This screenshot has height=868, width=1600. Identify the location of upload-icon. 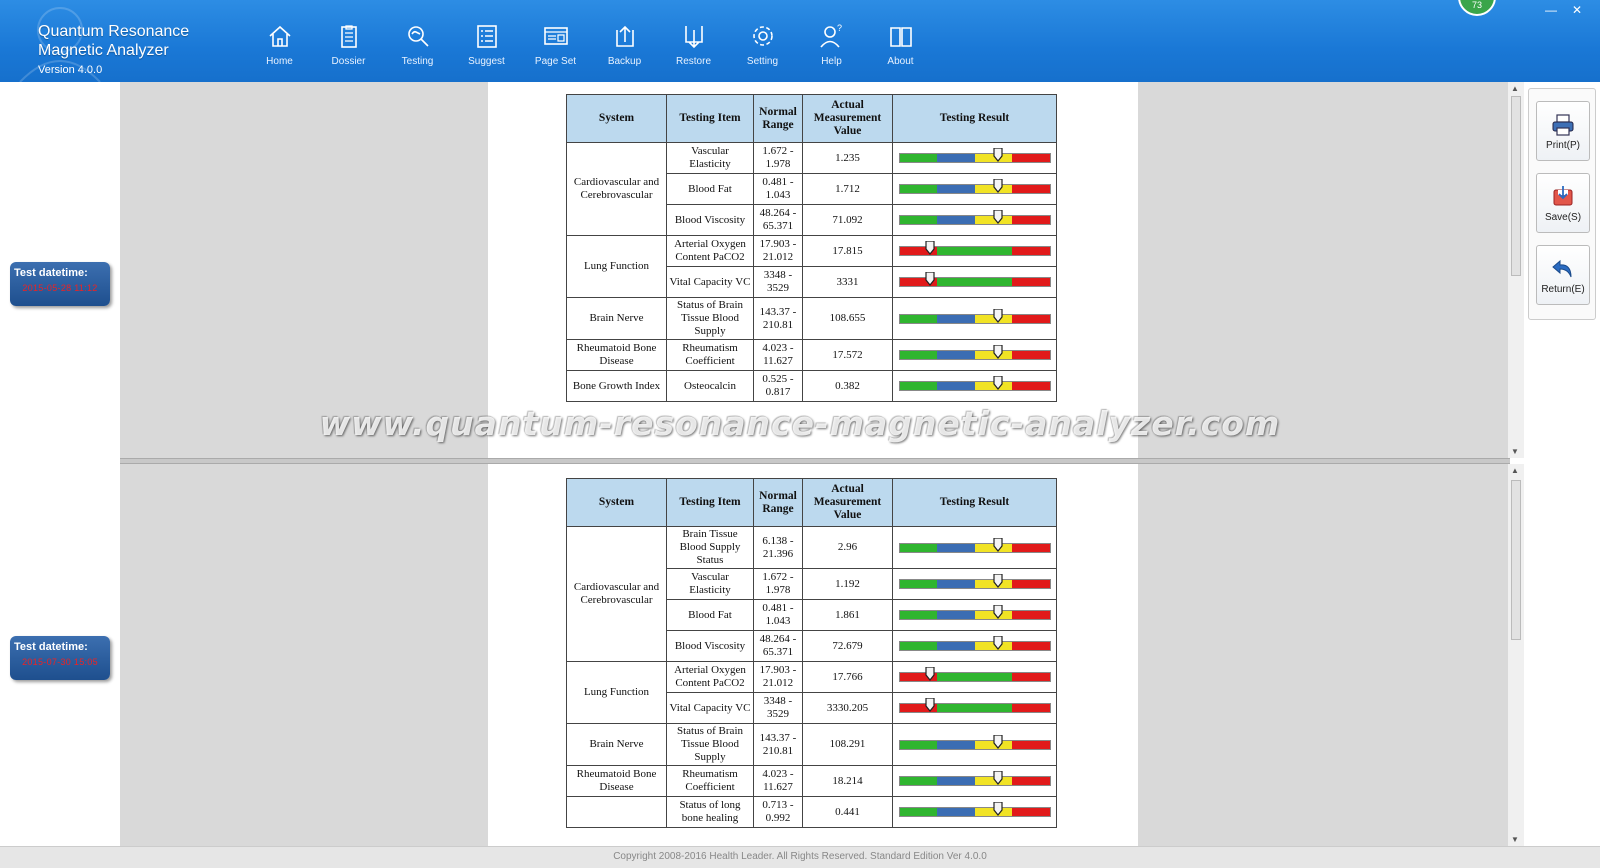
(624, 36).